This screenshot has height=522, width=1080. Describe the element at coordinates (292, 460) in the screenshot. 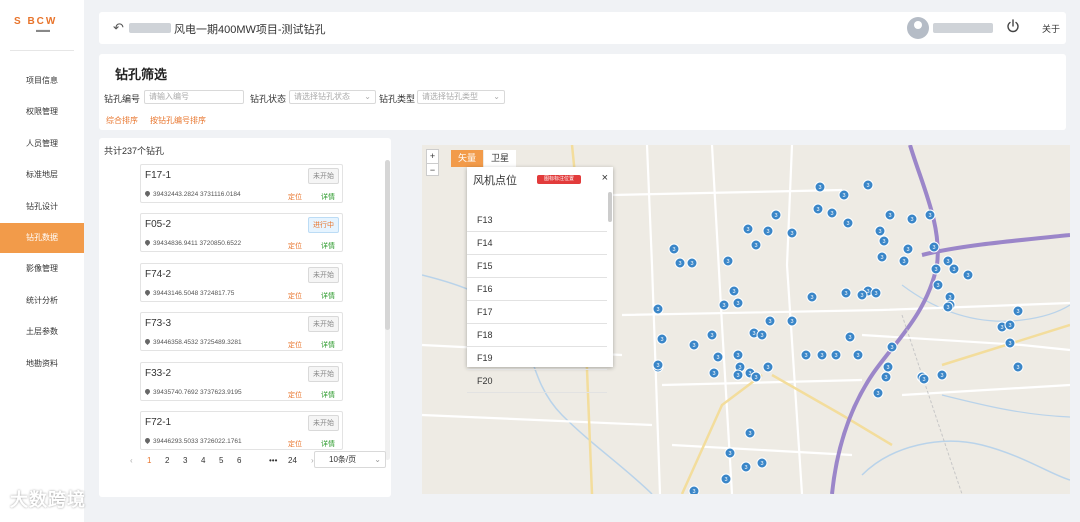

I see `page-last: 24` at that location.